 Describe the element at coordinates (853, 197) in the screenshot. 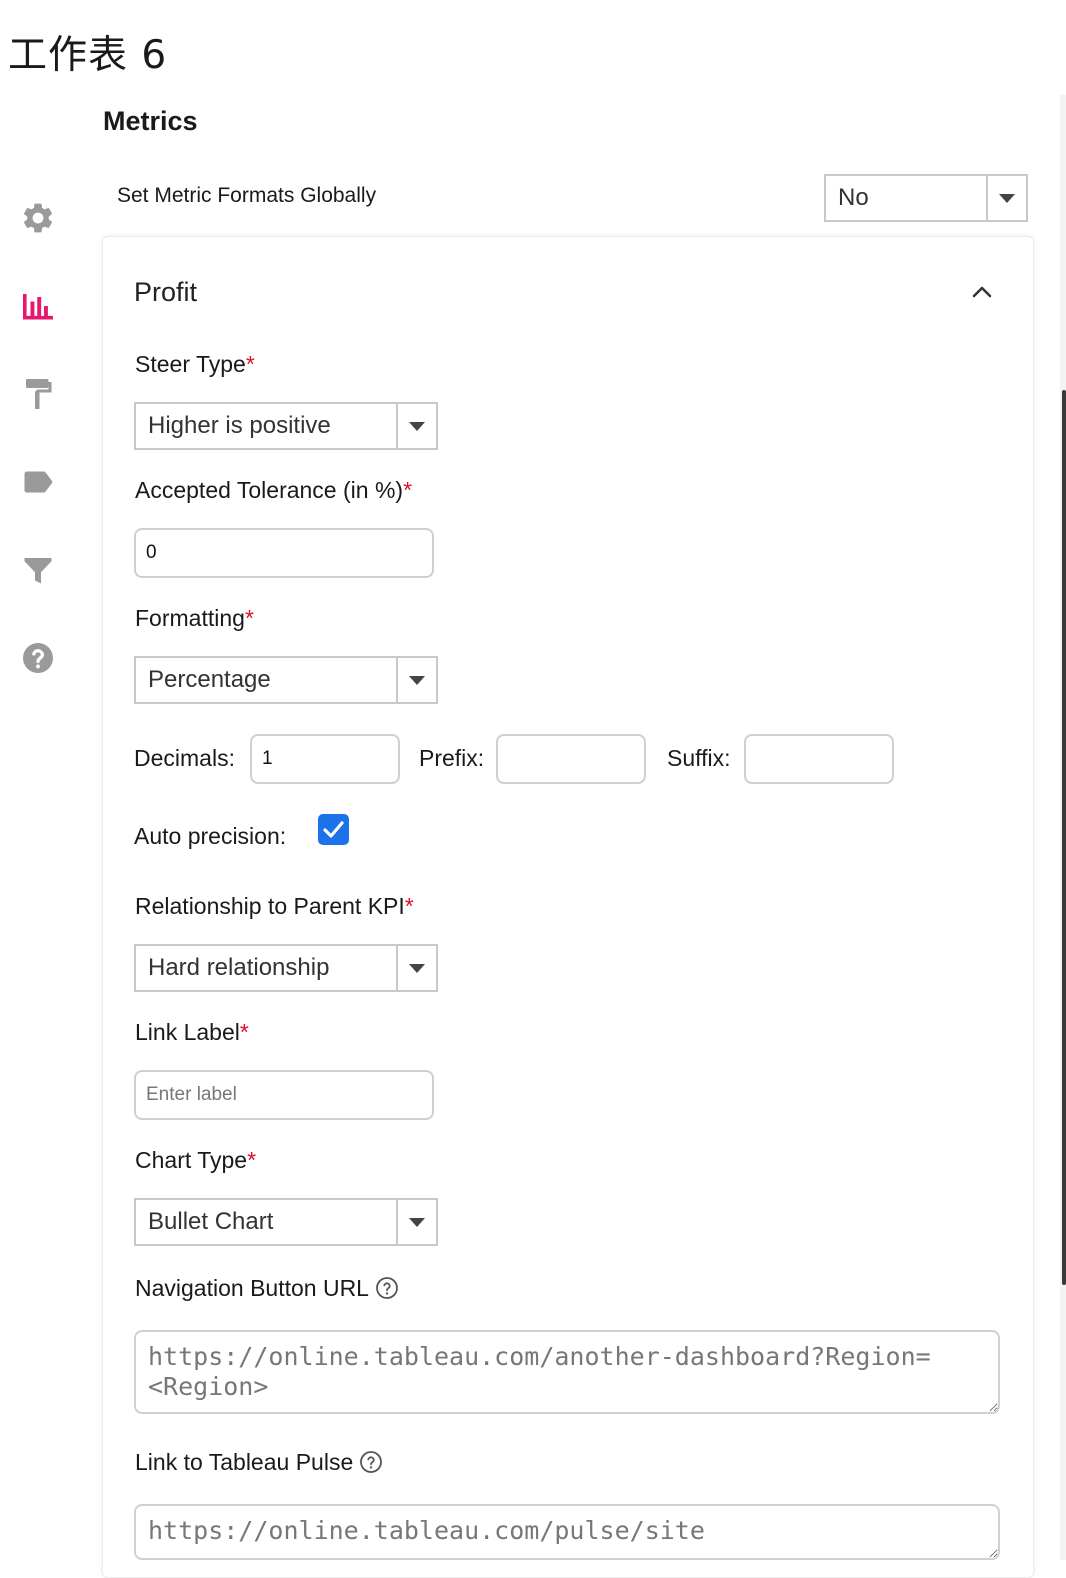

I see `global-formats-value: No` at that location.